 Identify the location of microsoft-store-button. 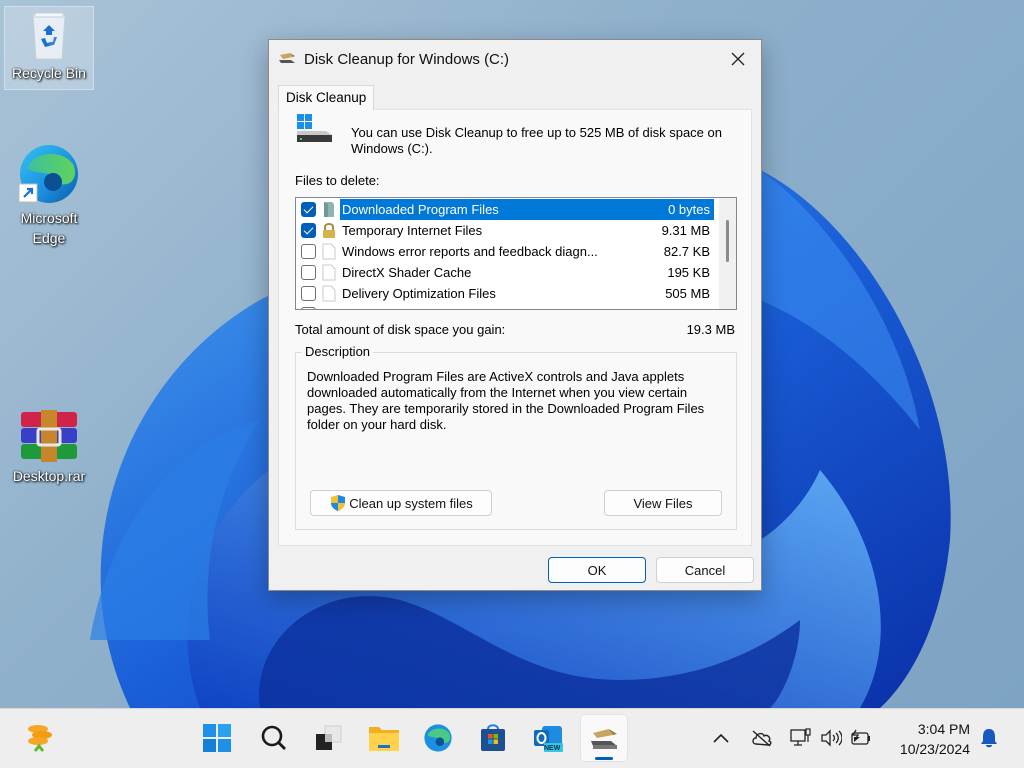
(493, 738).